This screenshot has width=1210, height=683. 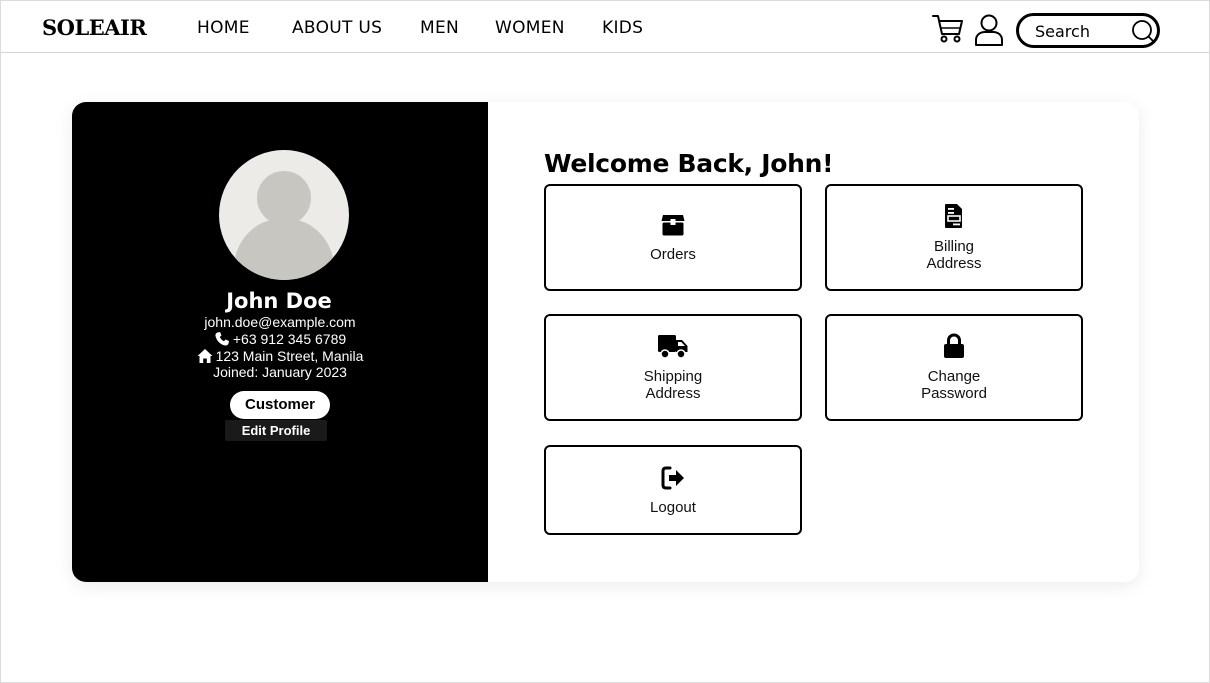 What do you see at coordinates (673, 254) in the screenshot?
I see `orders-label: Orders` at bounding box center [673, 254].